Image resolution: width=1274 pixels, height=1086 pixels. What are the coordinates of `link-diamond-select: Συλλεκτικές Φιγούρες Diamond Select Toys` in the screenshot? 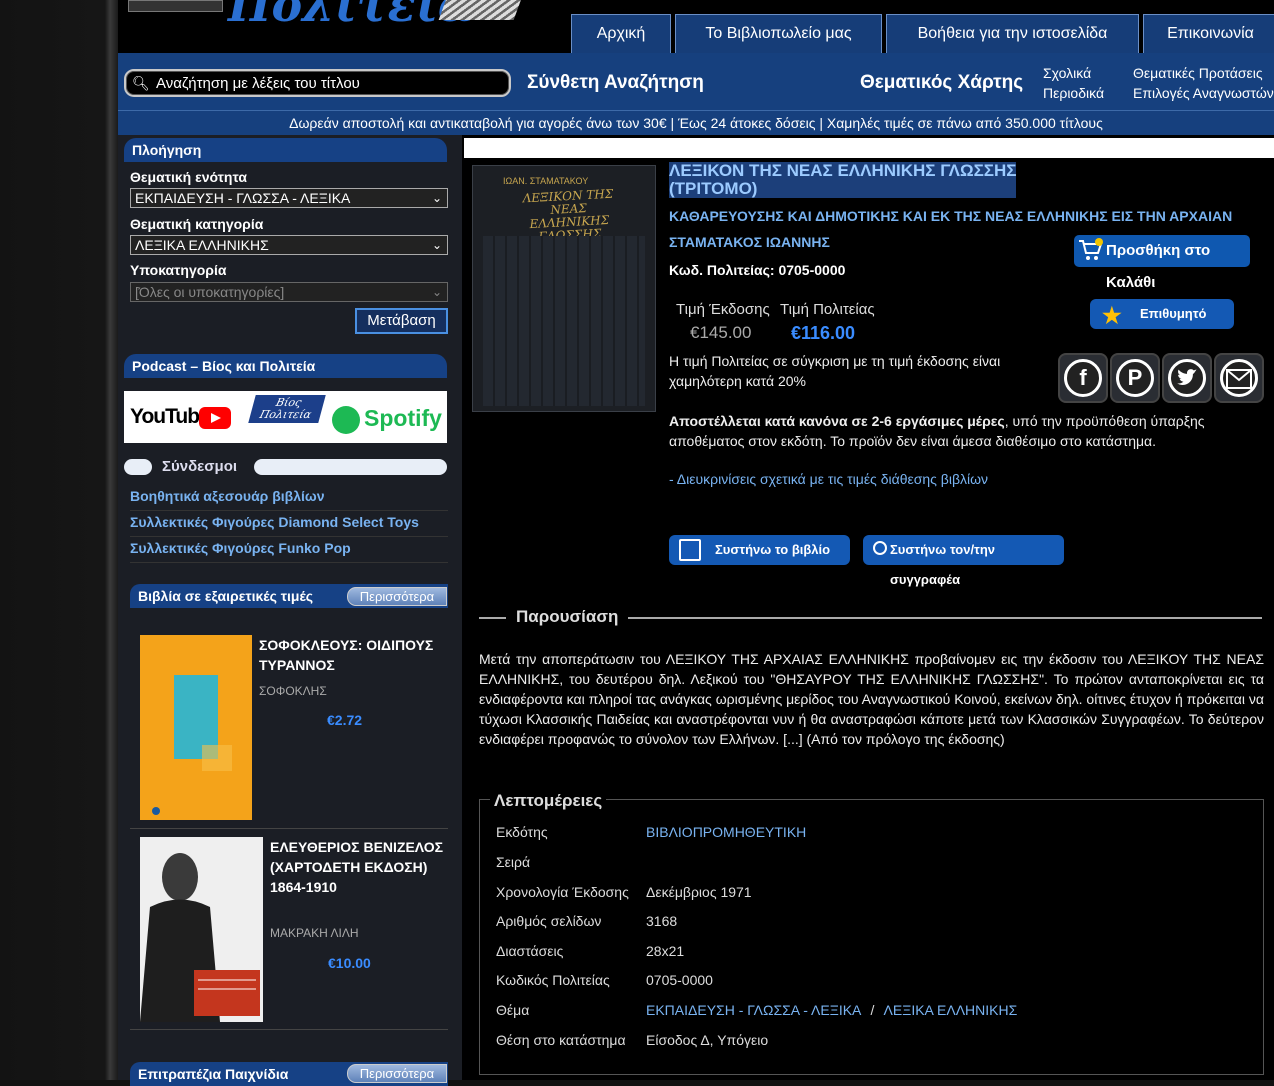 It's located at (289, 524).